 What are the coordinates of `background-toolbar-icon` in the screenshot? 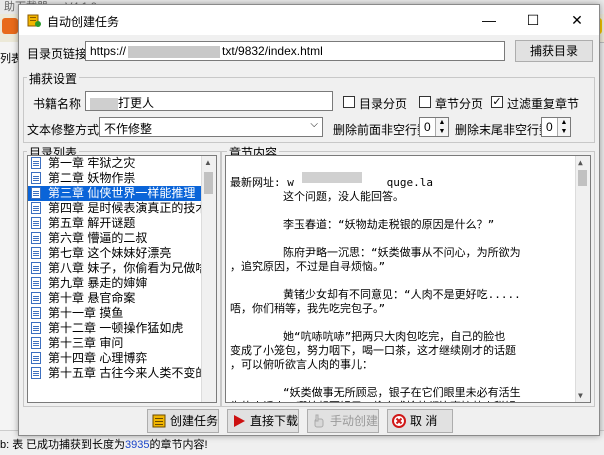 It's located at (10, 26).